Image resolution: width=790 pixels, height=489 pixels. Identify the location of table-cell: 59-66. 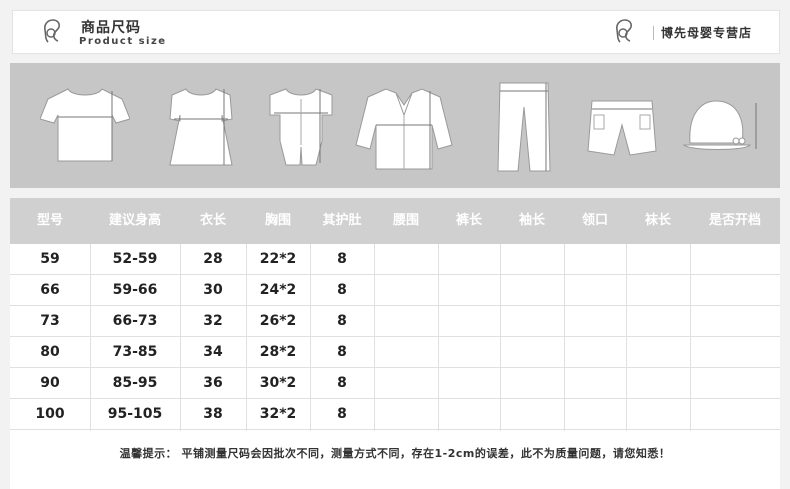
(135, 290).